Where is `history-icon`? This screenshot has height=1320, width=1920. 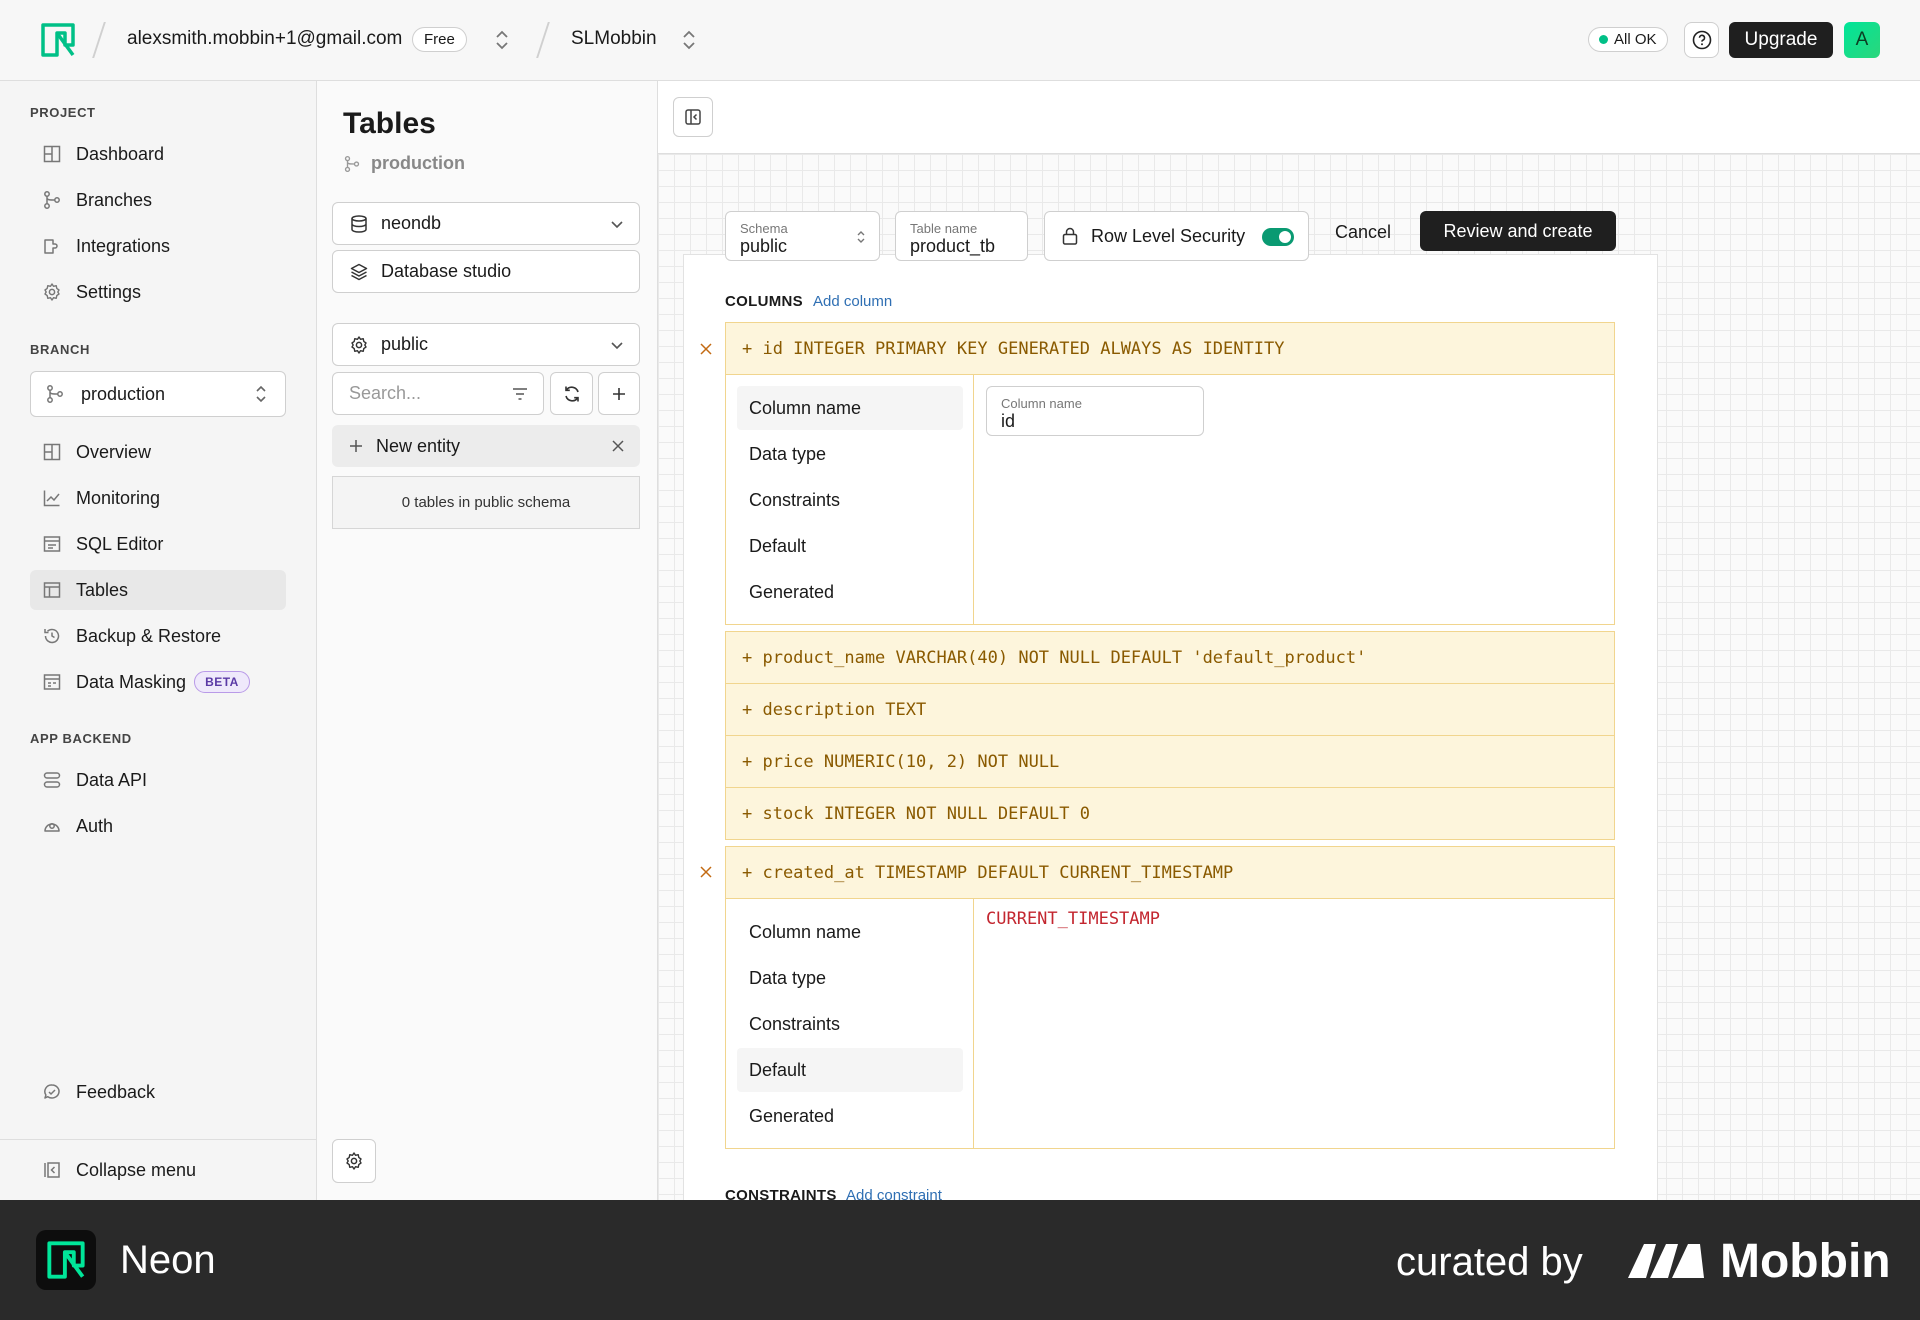 history-icon is located at coordinates (52, 636).